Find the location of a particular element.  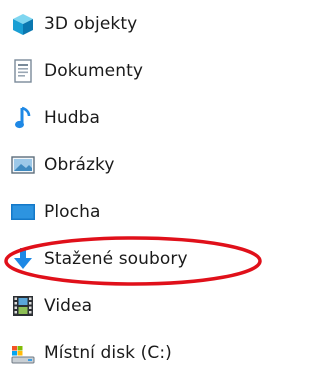

nav-item-label: 3D objekty is located at coordinates (91, 24).